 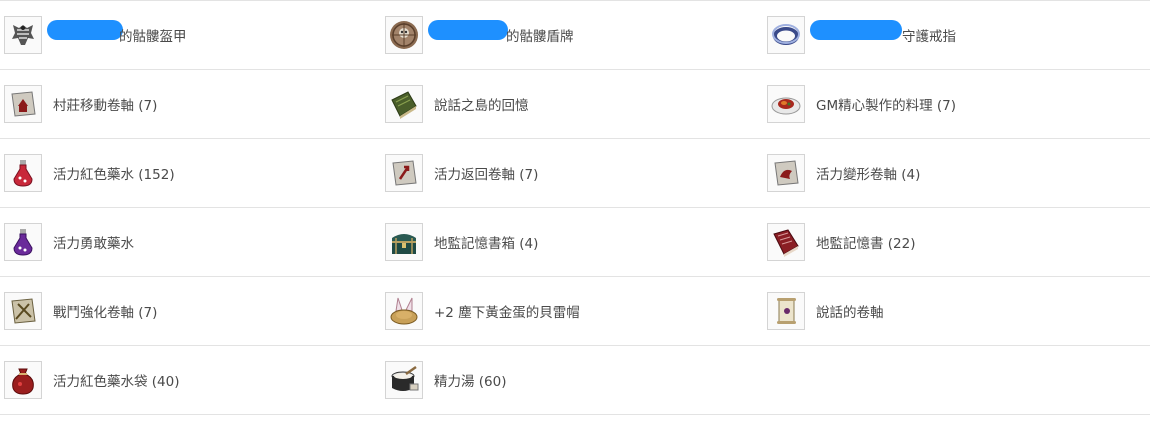 I want to click on list-item: 戰鬥強化卷軸 (7), so click(x=80, y=311).